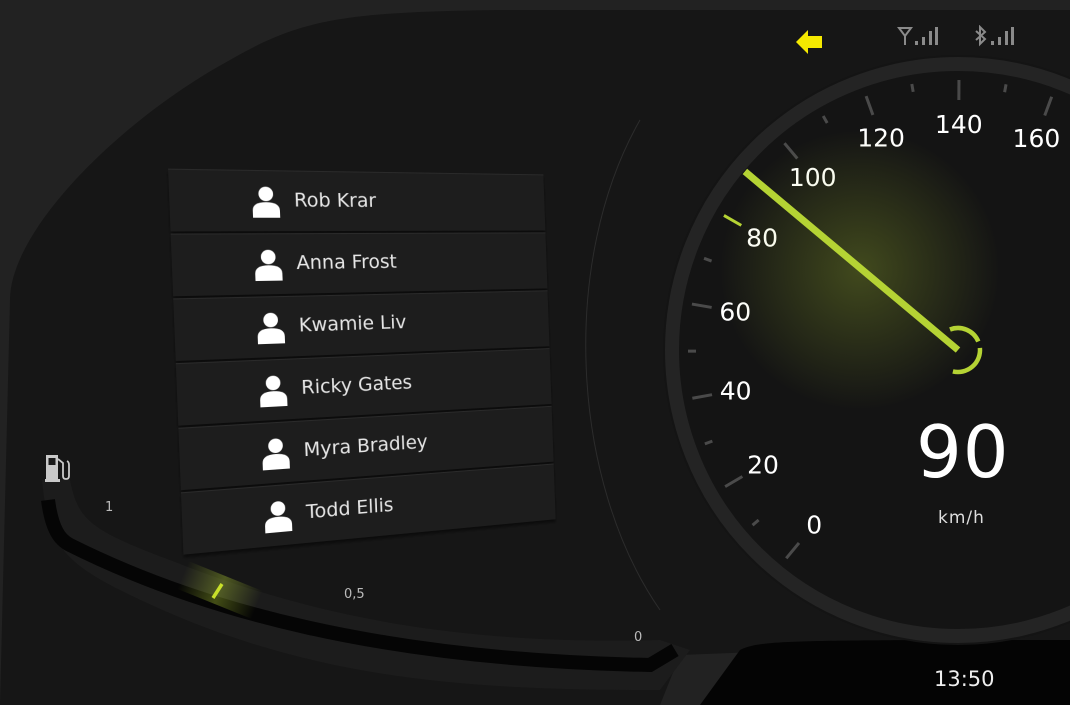 This screenshot has height=705, width=1070. Describe the element at coordinates (736, 390) in the screenshot. I see `tick-label: 40` at that location.